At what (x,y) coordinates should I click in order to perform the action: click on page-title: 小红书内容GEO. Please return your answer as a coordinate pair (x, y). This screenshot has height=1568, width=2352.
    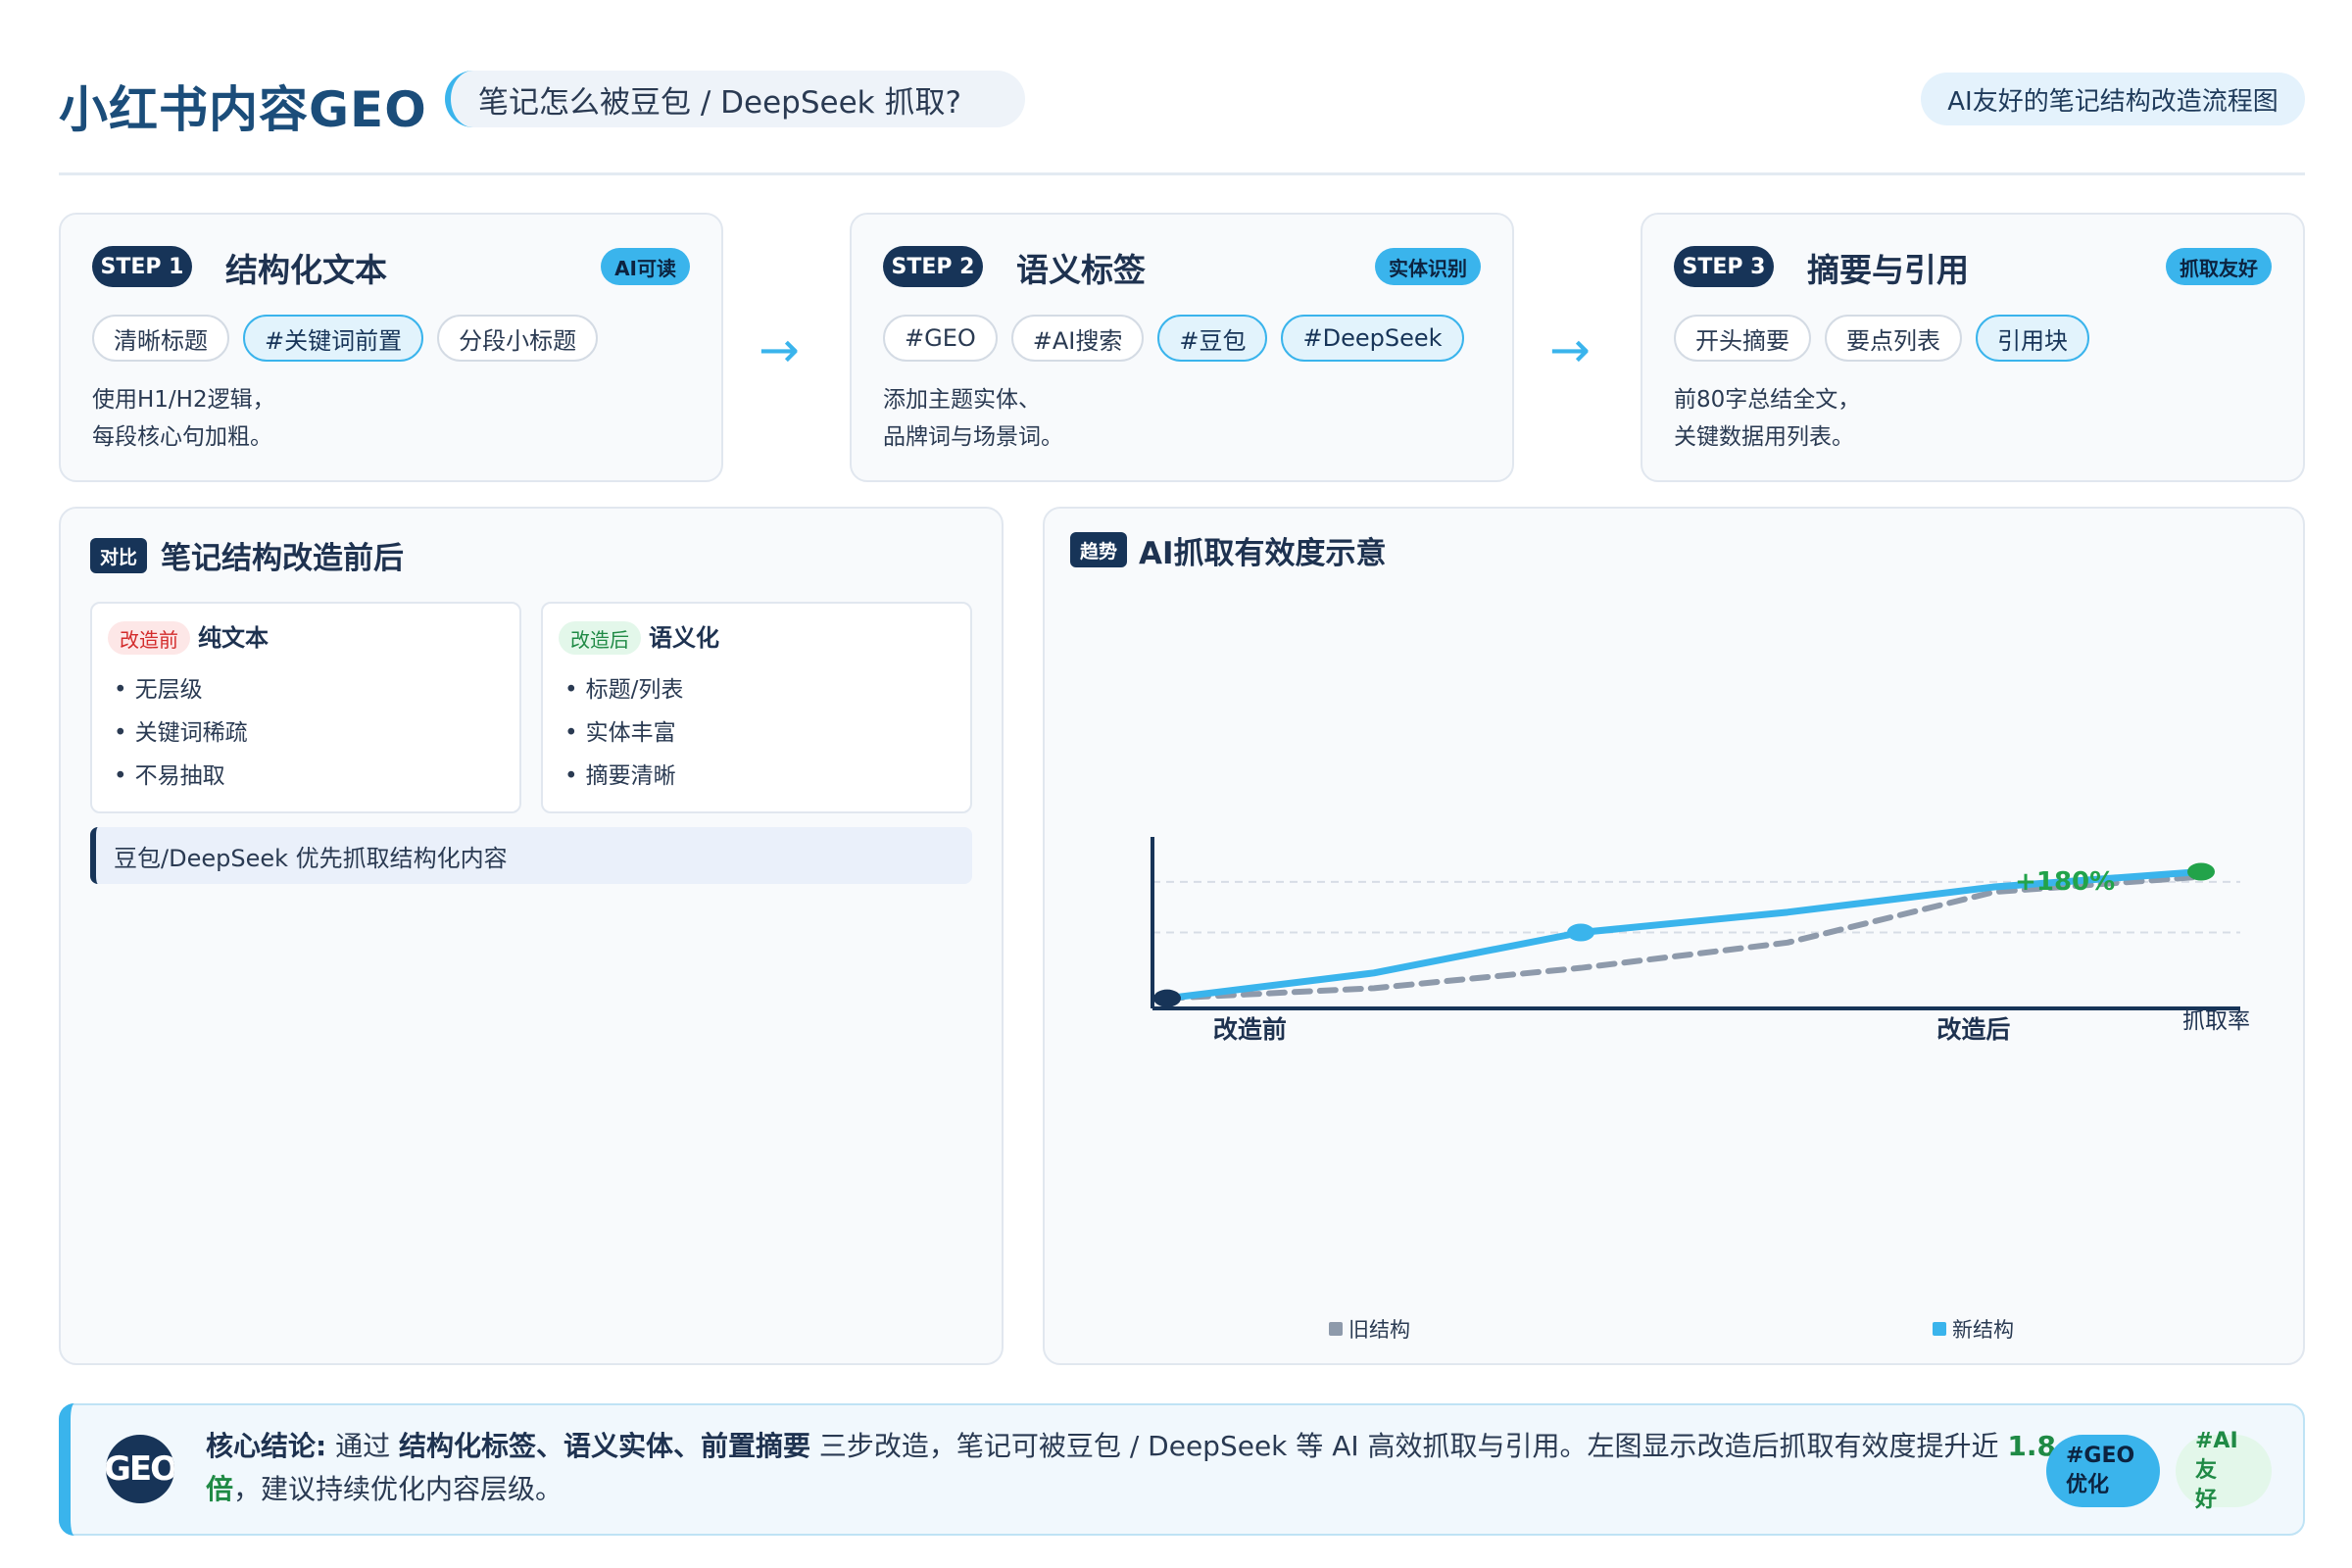
    Looking at the image, I should click on (243, 109).